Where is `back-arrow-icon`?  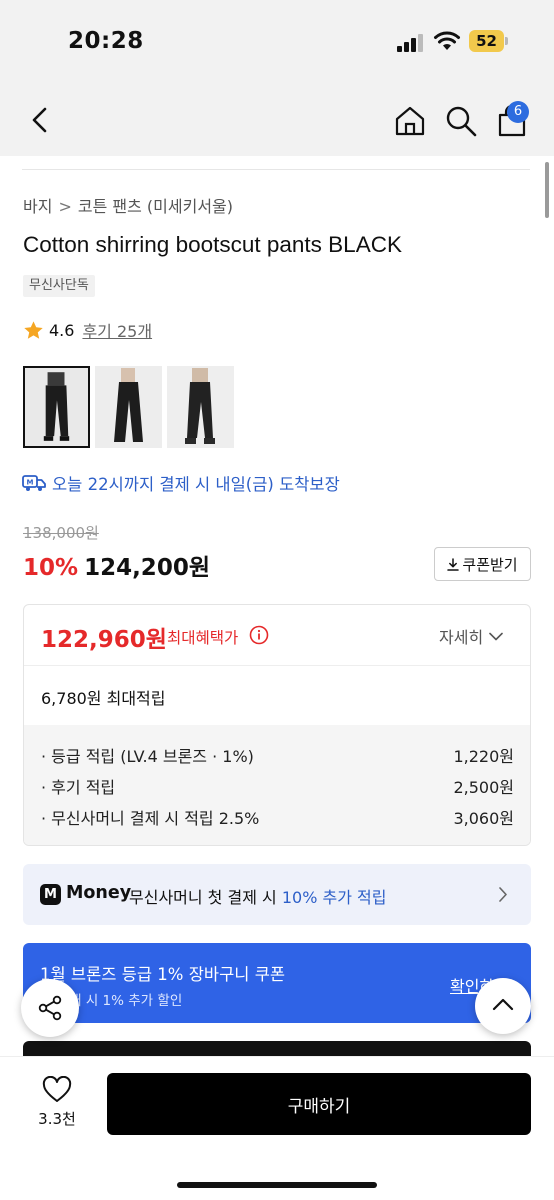 back-arrow-icon is located at coordinates (40, 120).